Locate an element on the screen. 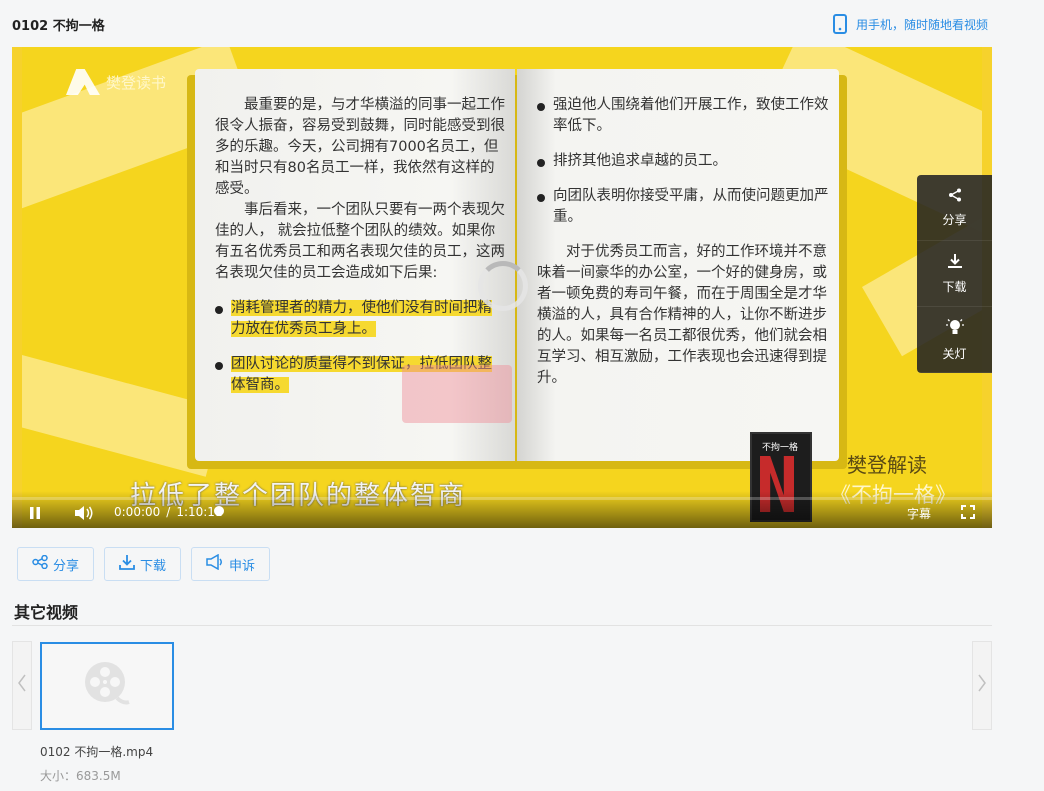  fullscreen-button is located at coordinates (968, 513).